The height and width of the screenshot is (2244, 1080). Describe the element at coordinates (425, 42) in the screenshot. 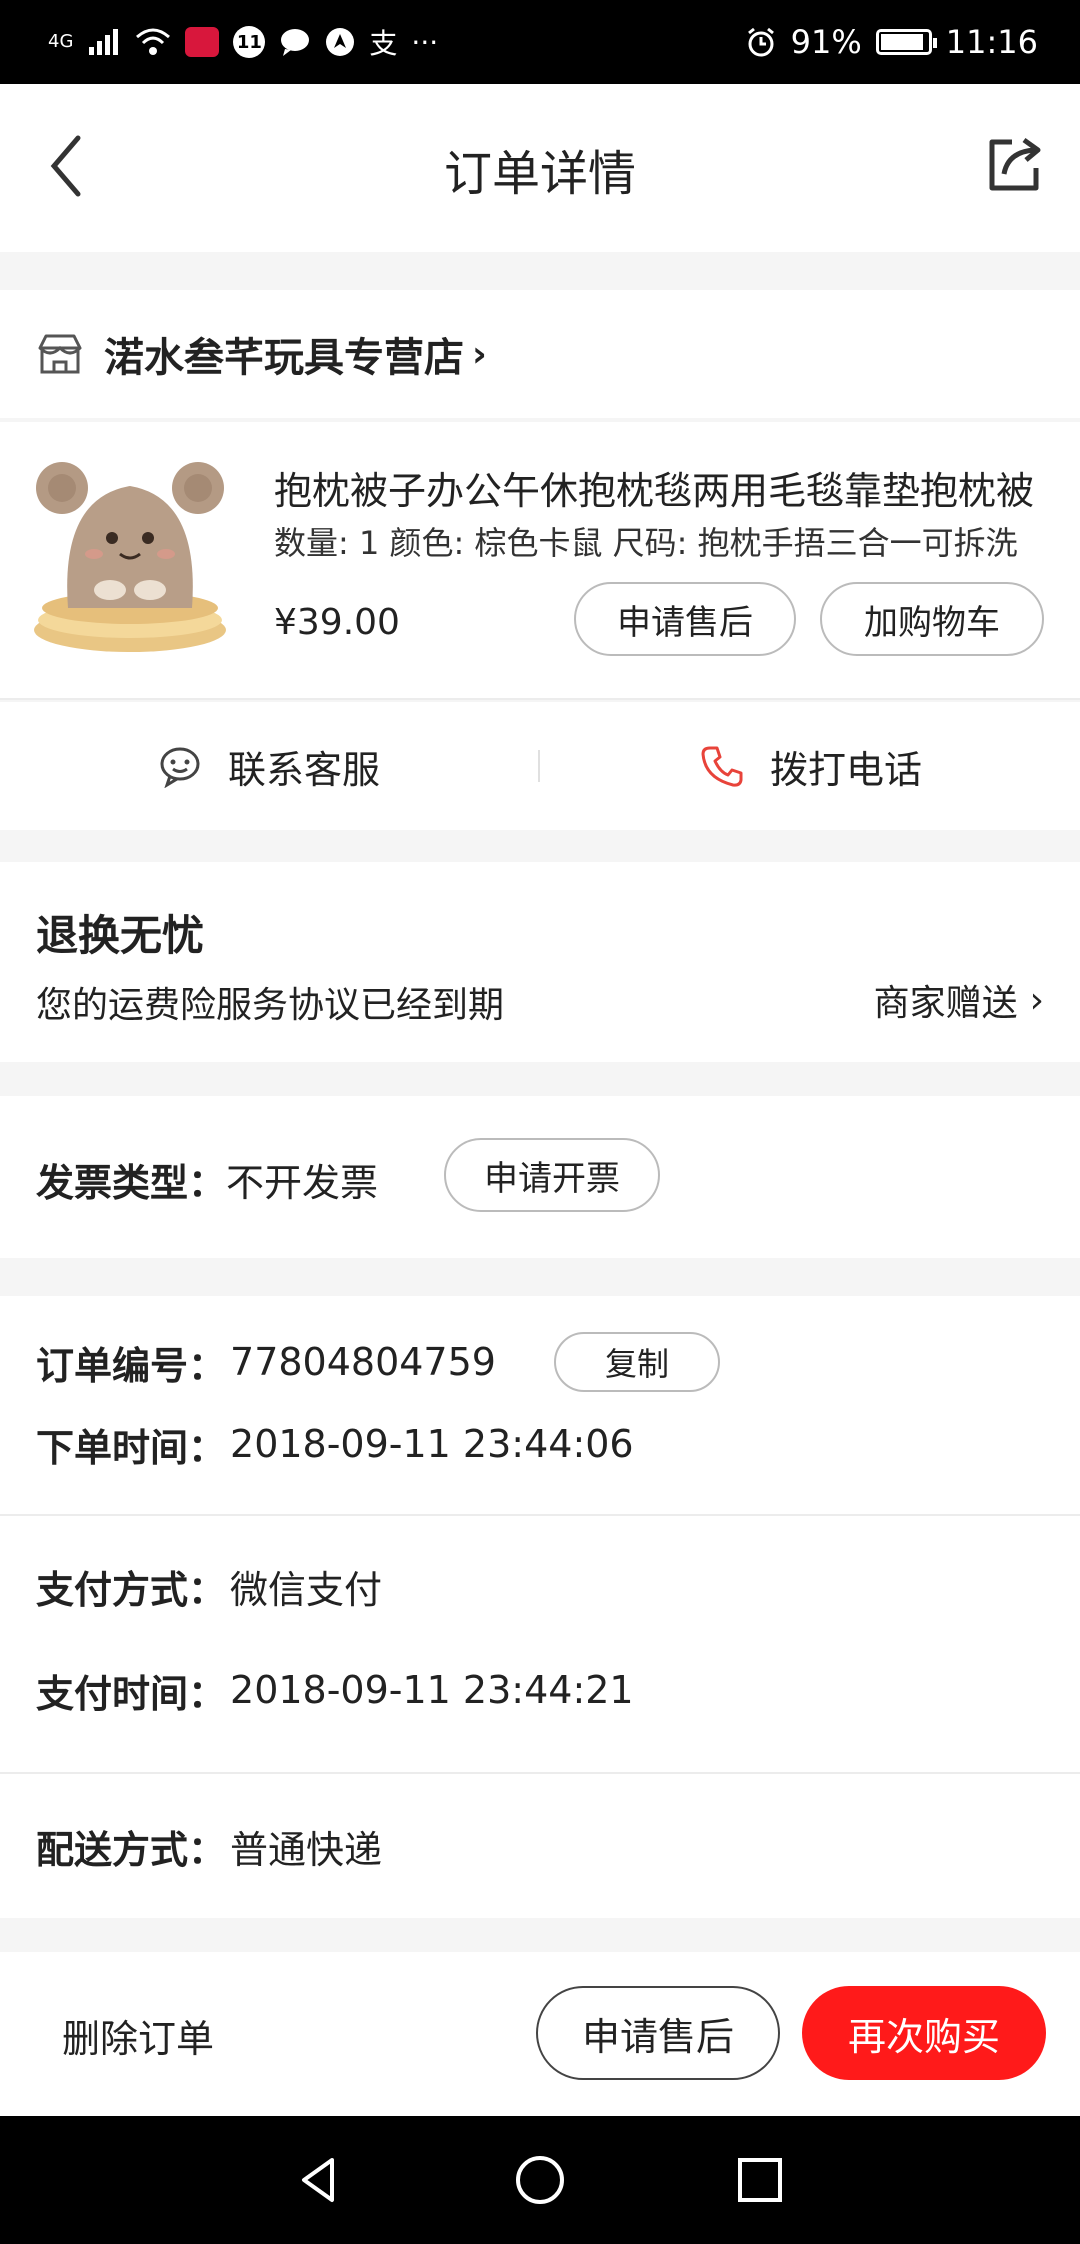

I see `more-notifications: ···` at that location.